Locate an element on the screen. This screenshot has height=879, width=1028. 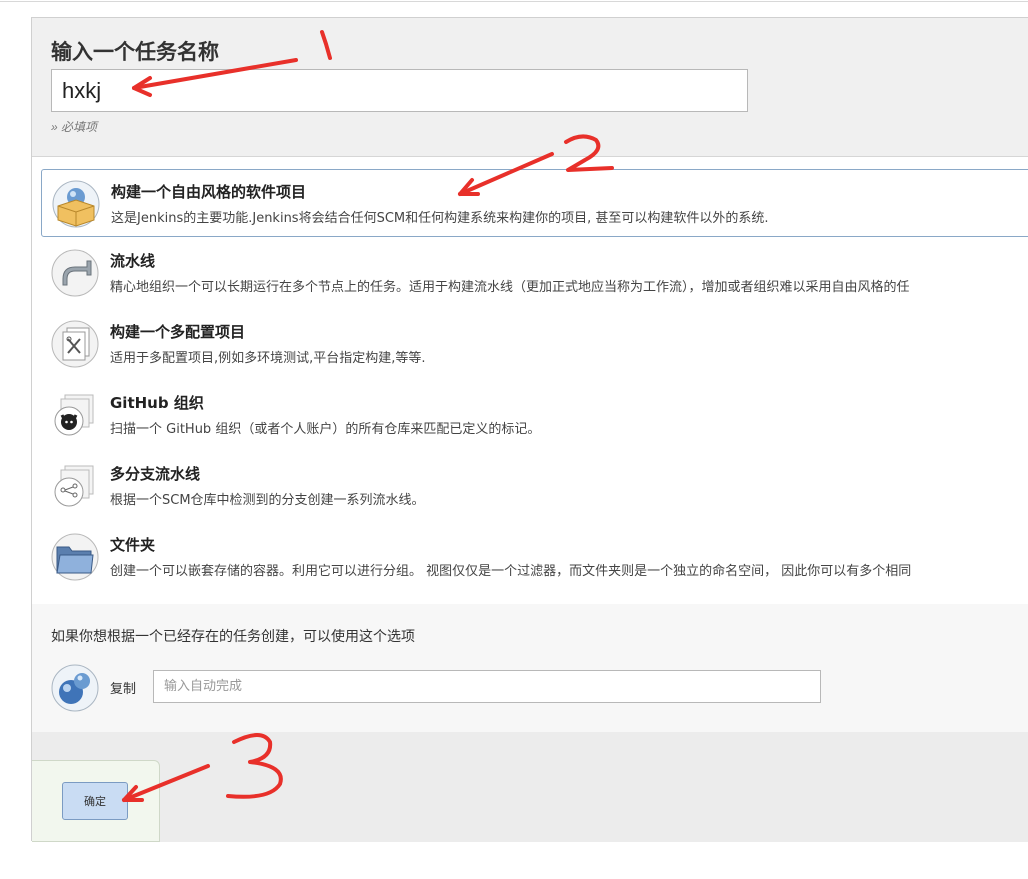
form-footer: 确定 is located at coordinates (530, 787).